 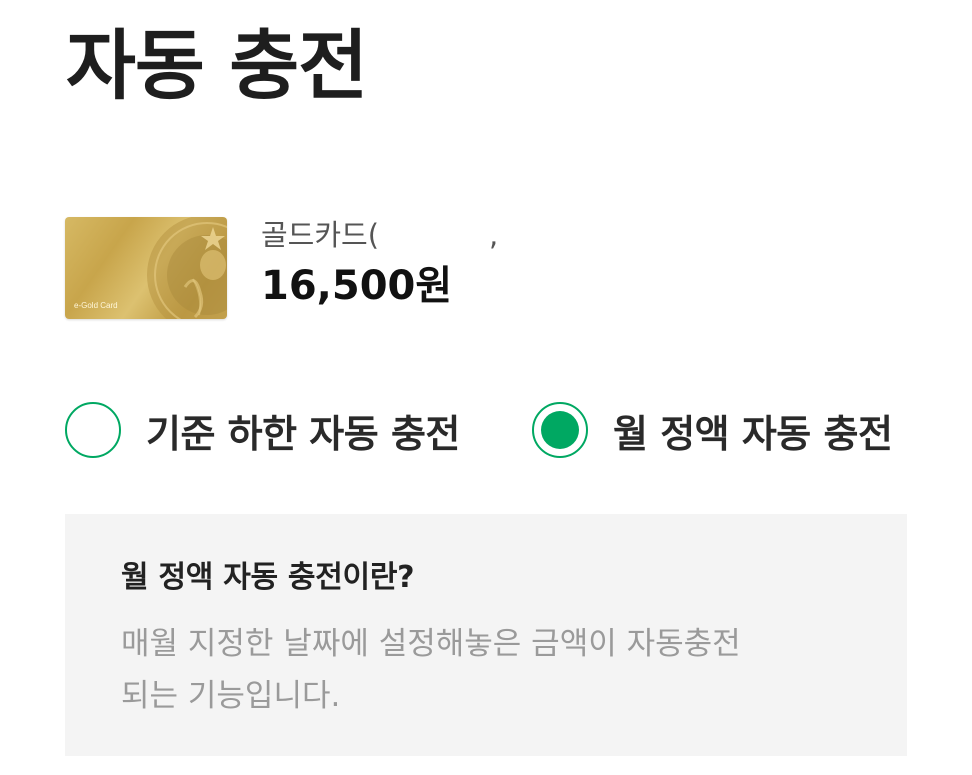 What do you see at coordinates (268, 577) in the screenshot?
I see `info-title: 월 정액 자동 충전이란?` at bounding box center [268, 577].